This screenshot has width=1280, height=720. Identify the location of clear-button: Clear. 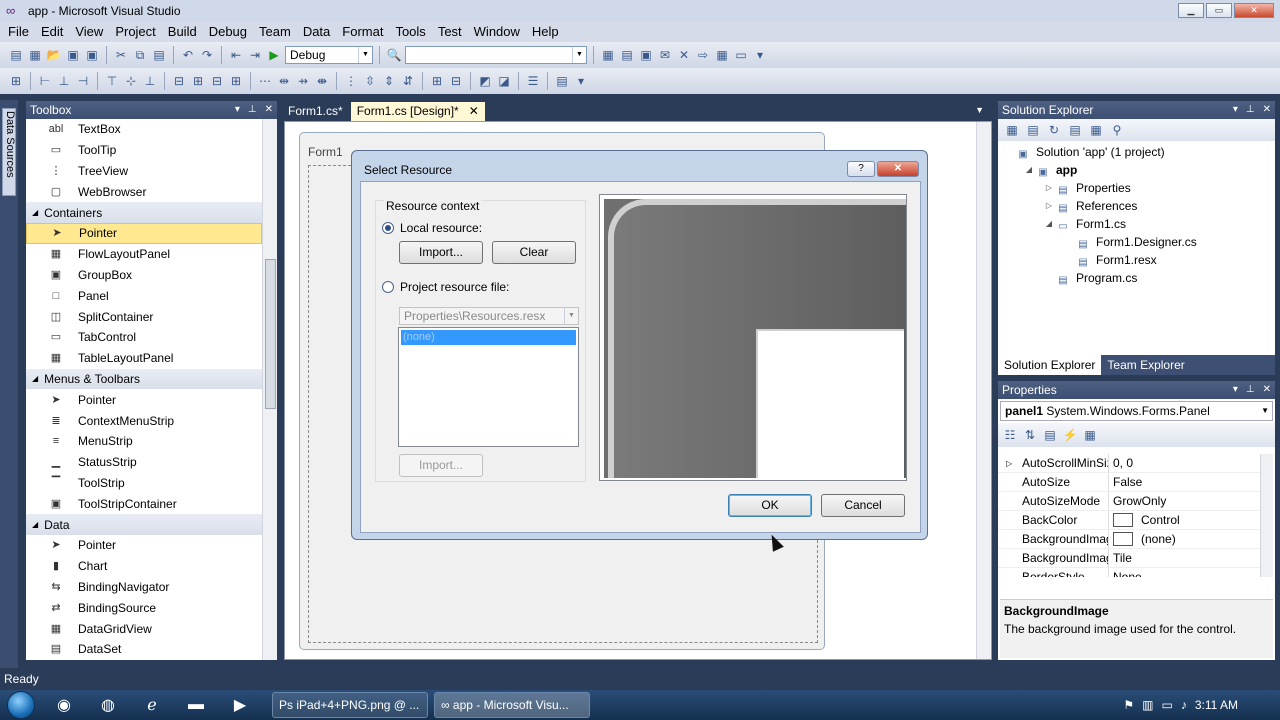
(534, 252).